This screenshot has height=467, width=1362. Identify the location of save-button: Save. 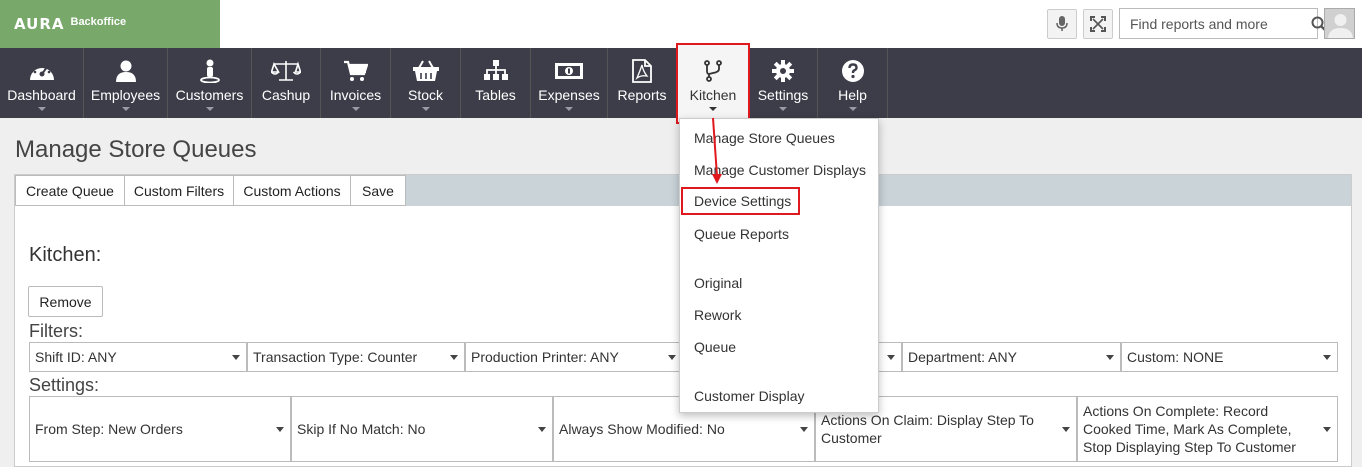
(378, 190).